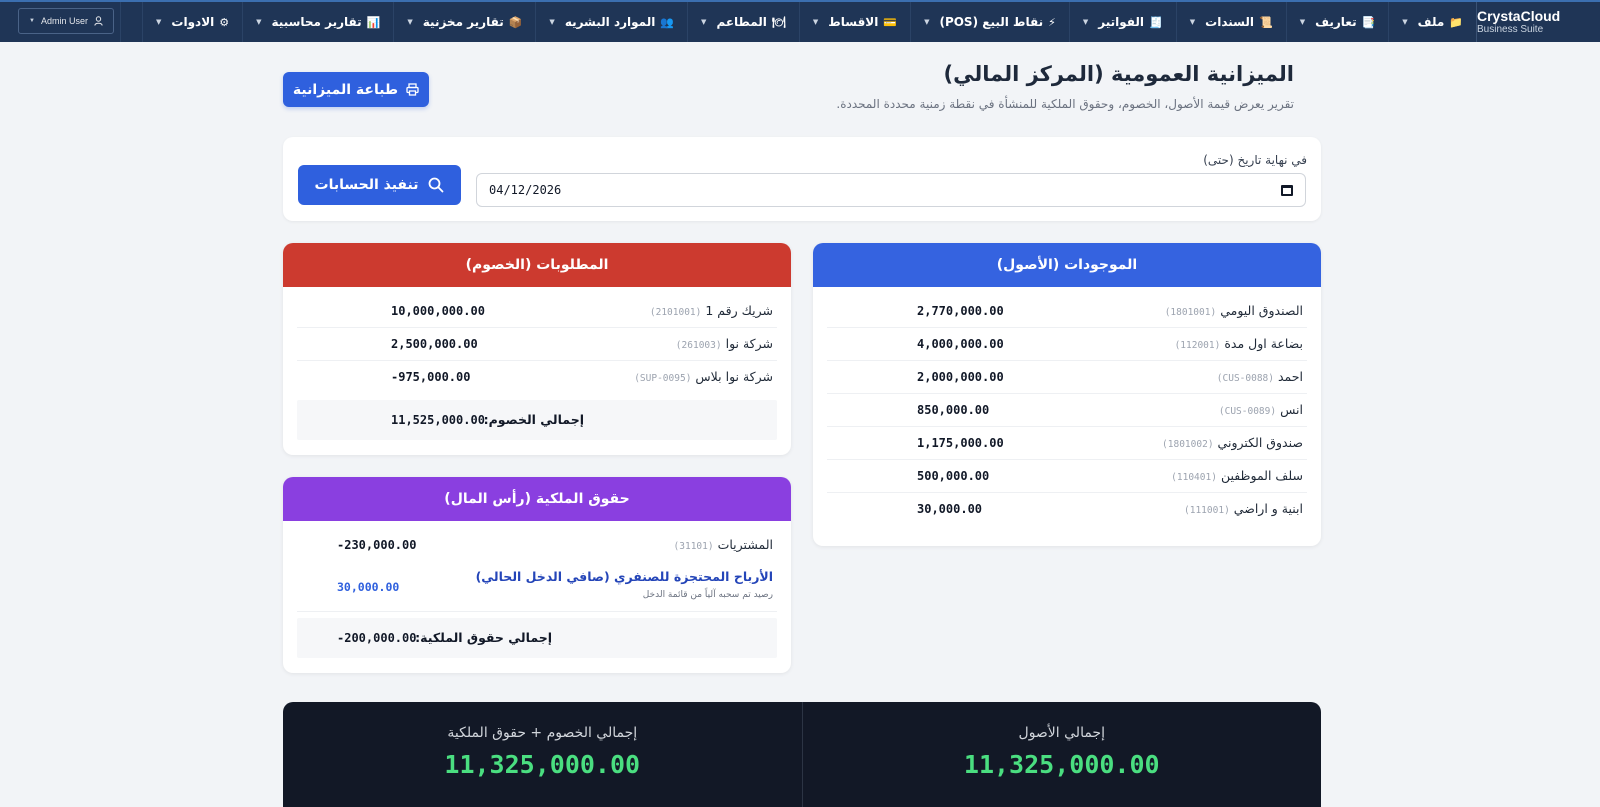 This screenshot has width=1600, height=807. I want to click on gear-icon: ⚙, so click(224, 22).